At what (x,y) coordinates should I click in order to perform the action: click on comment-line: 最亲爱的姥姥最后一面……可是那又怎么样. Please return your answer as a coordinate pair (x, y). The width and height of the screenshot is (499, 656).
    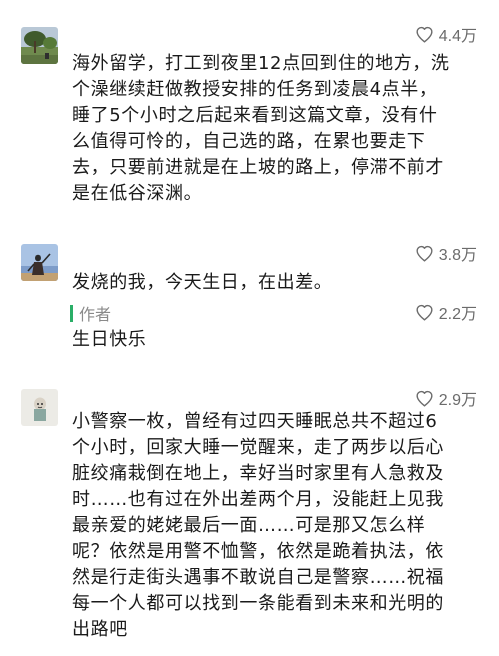
    Looking at the image, I should click on (249, 525).